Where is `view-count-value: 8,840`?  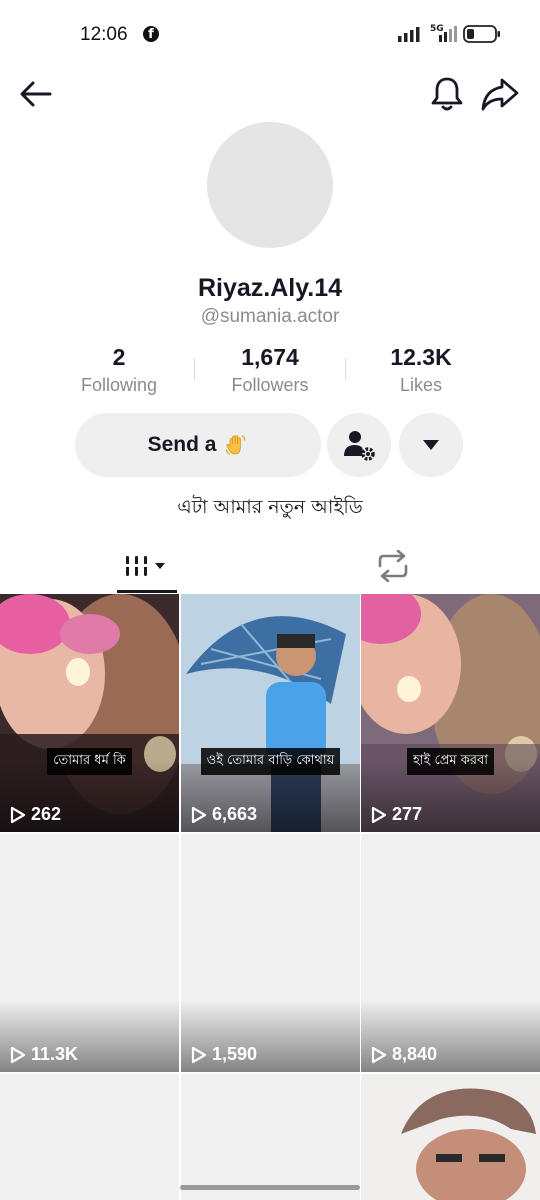 view-count-value: 8,840 is located at coordinates (415, 1054).